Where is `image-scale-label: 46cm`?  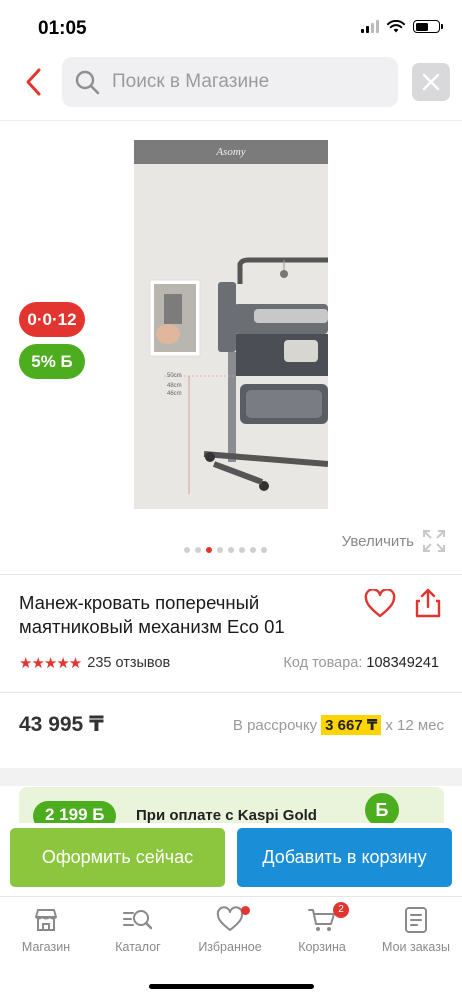
image-scale-label: 46cm is located at coordinates (174, 394).